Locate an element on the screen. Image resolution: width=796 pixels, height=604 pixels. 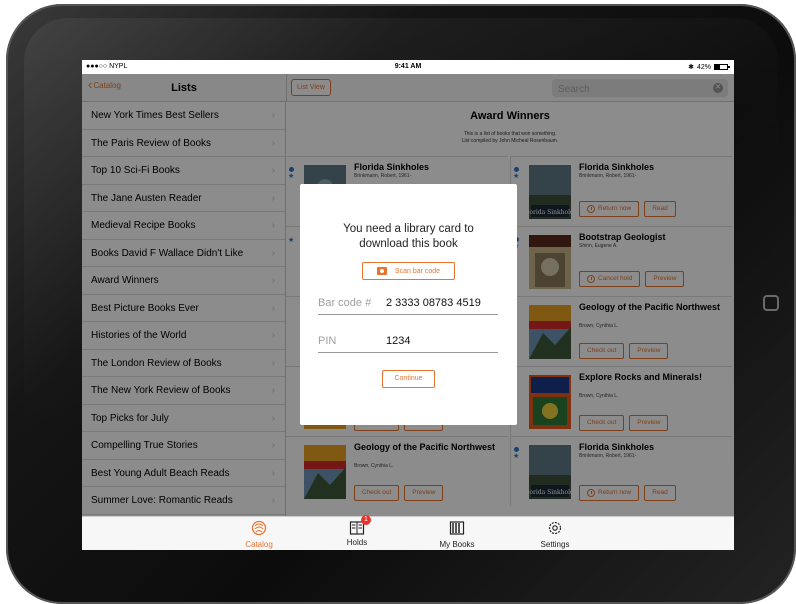
status-bar: ●●●○○ NYPL 9:41 AM ✱ 42% is located at coordinates (408, 67).